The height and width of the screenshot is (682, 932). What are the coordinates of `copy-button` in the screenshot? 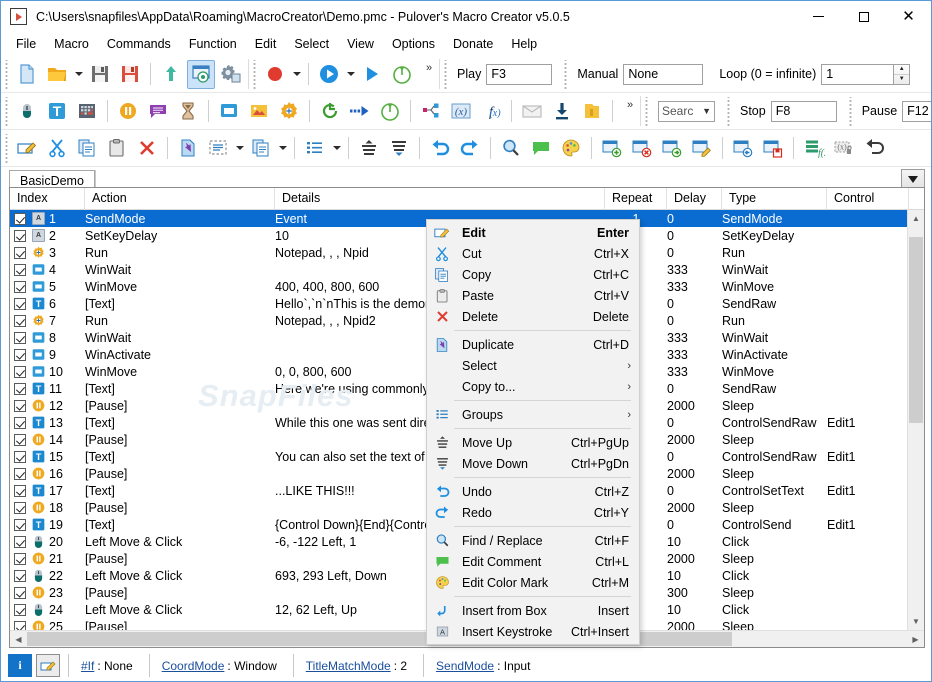 It's located at (87, 148).